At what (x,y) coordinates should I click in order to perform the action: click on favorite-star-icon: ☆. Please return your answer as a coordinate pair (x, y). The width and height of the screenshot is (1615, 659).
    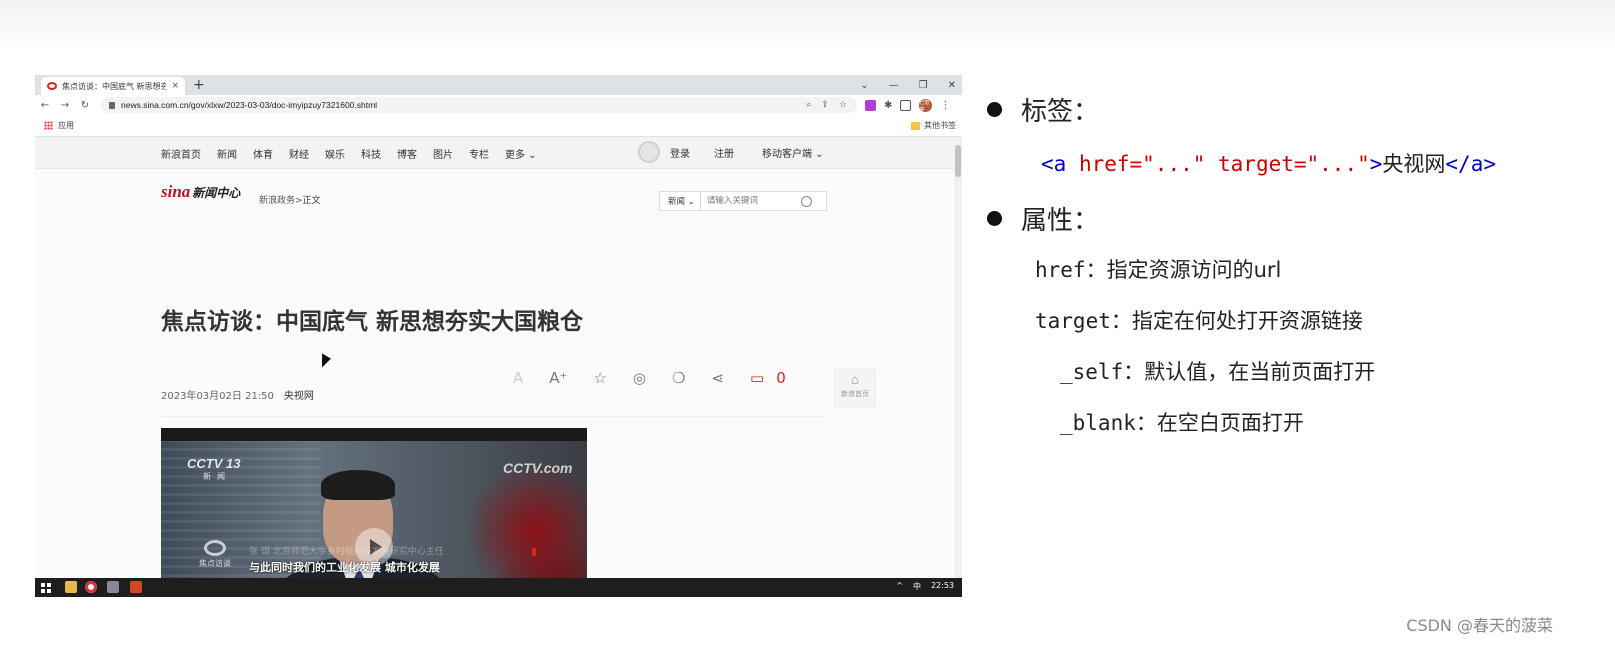
    Looking at the image, I should click on (599, 378).